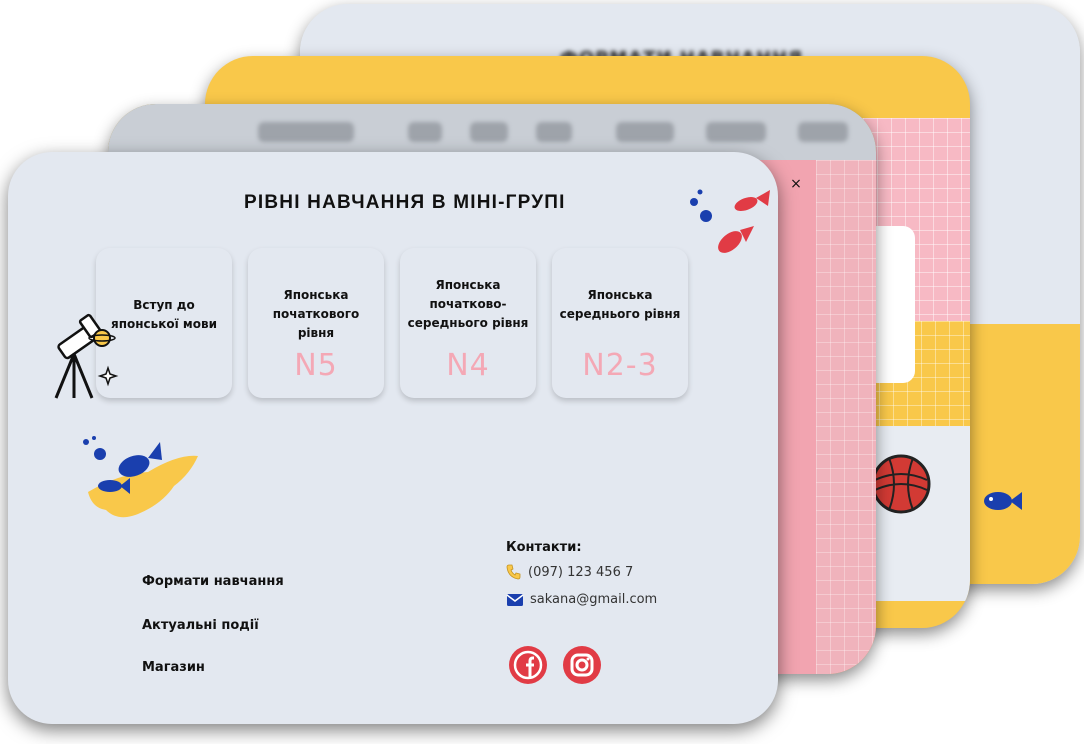 The width and height of the screenshot is (1084, 744). Describe the element at coordinates (1003, 501) in the screenshot. I see `fish-icon` at that location.